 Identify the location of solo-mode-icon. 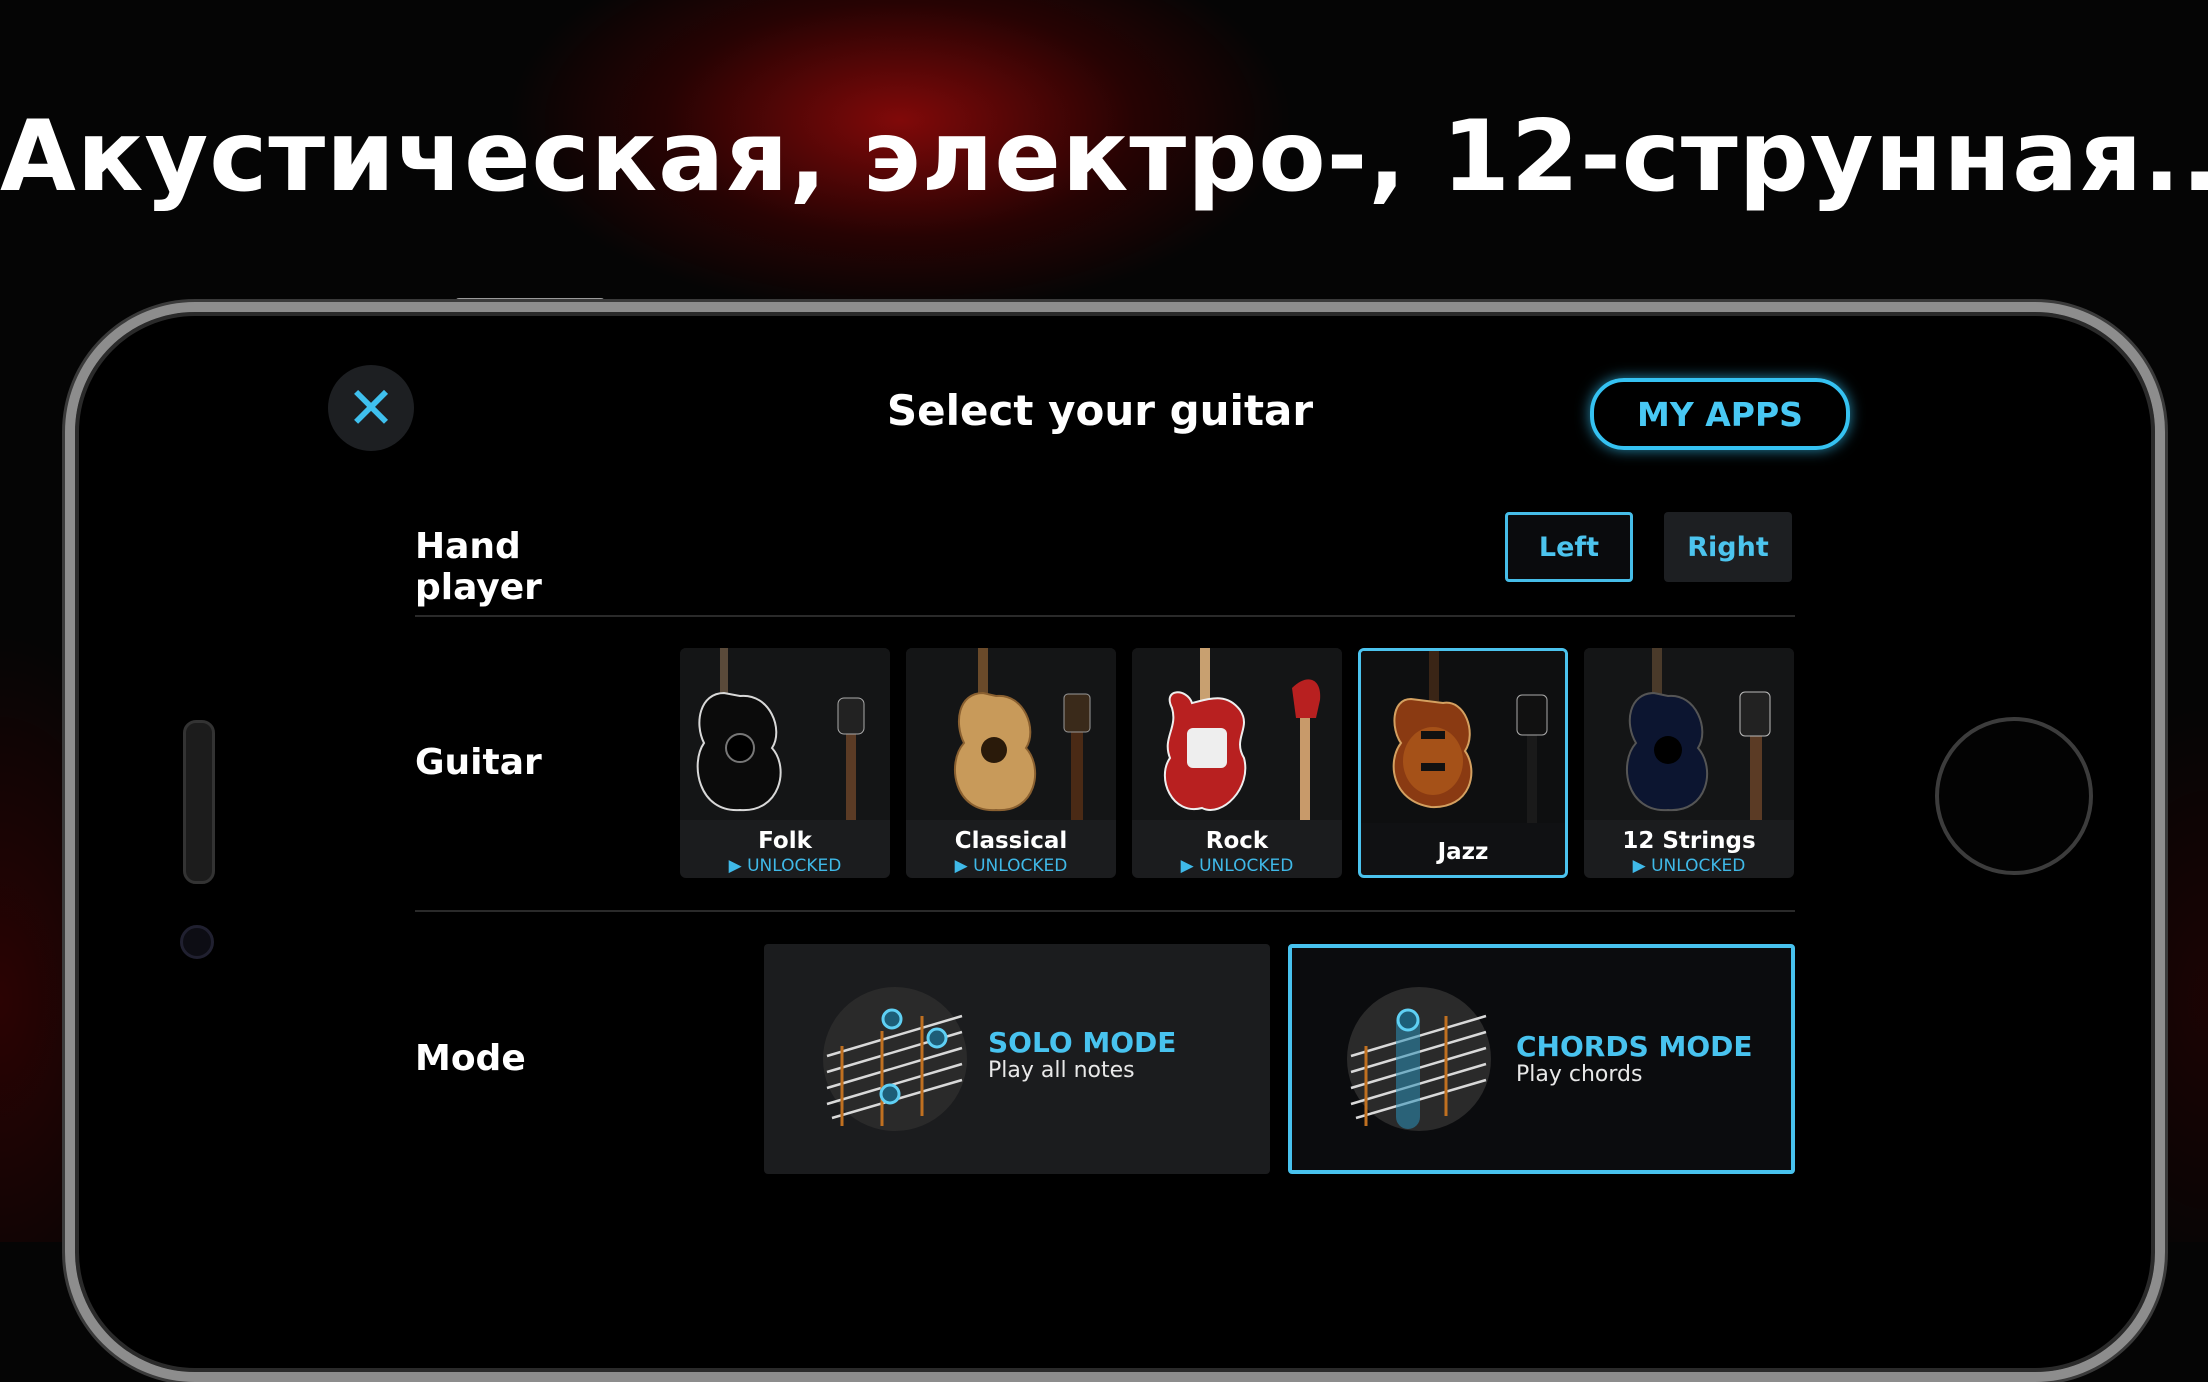
(895, 1059).